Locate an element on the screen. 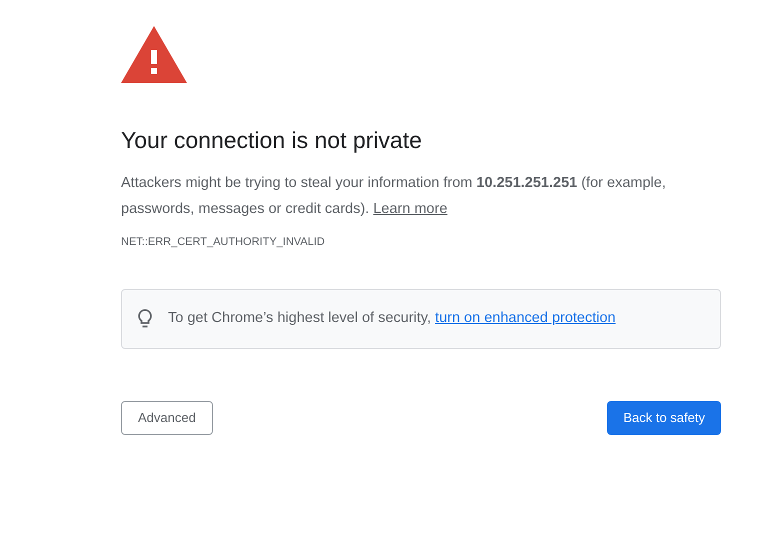 Image resolution: width=782 pixels, height=538 pixels. learn-more-link: Learn more is located at coordinates (410, 209).